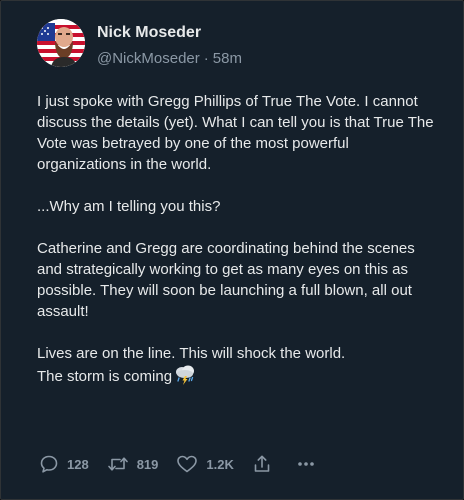 Image resolution: width=464 pixels, height=500 pixels. I want to click on avatar-image, so click(61, 43).